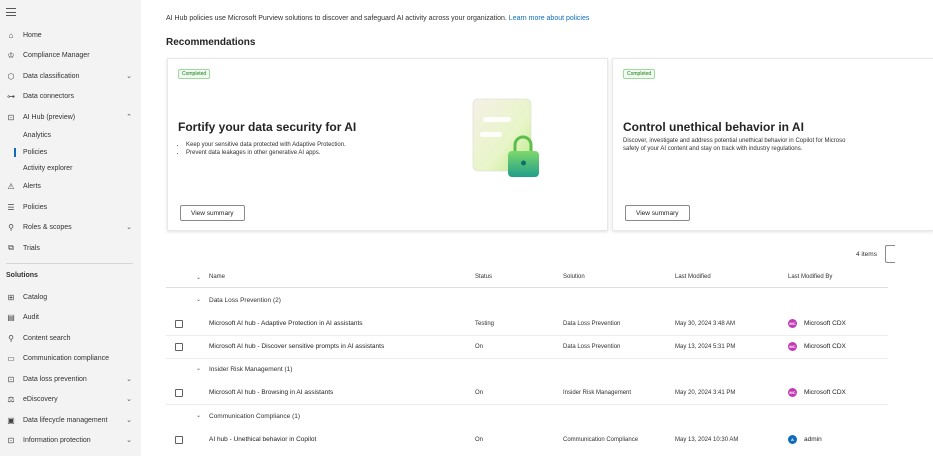 The image size is (933, 456). I want to click on nav-policies-active: Policies, so click(70, 152).